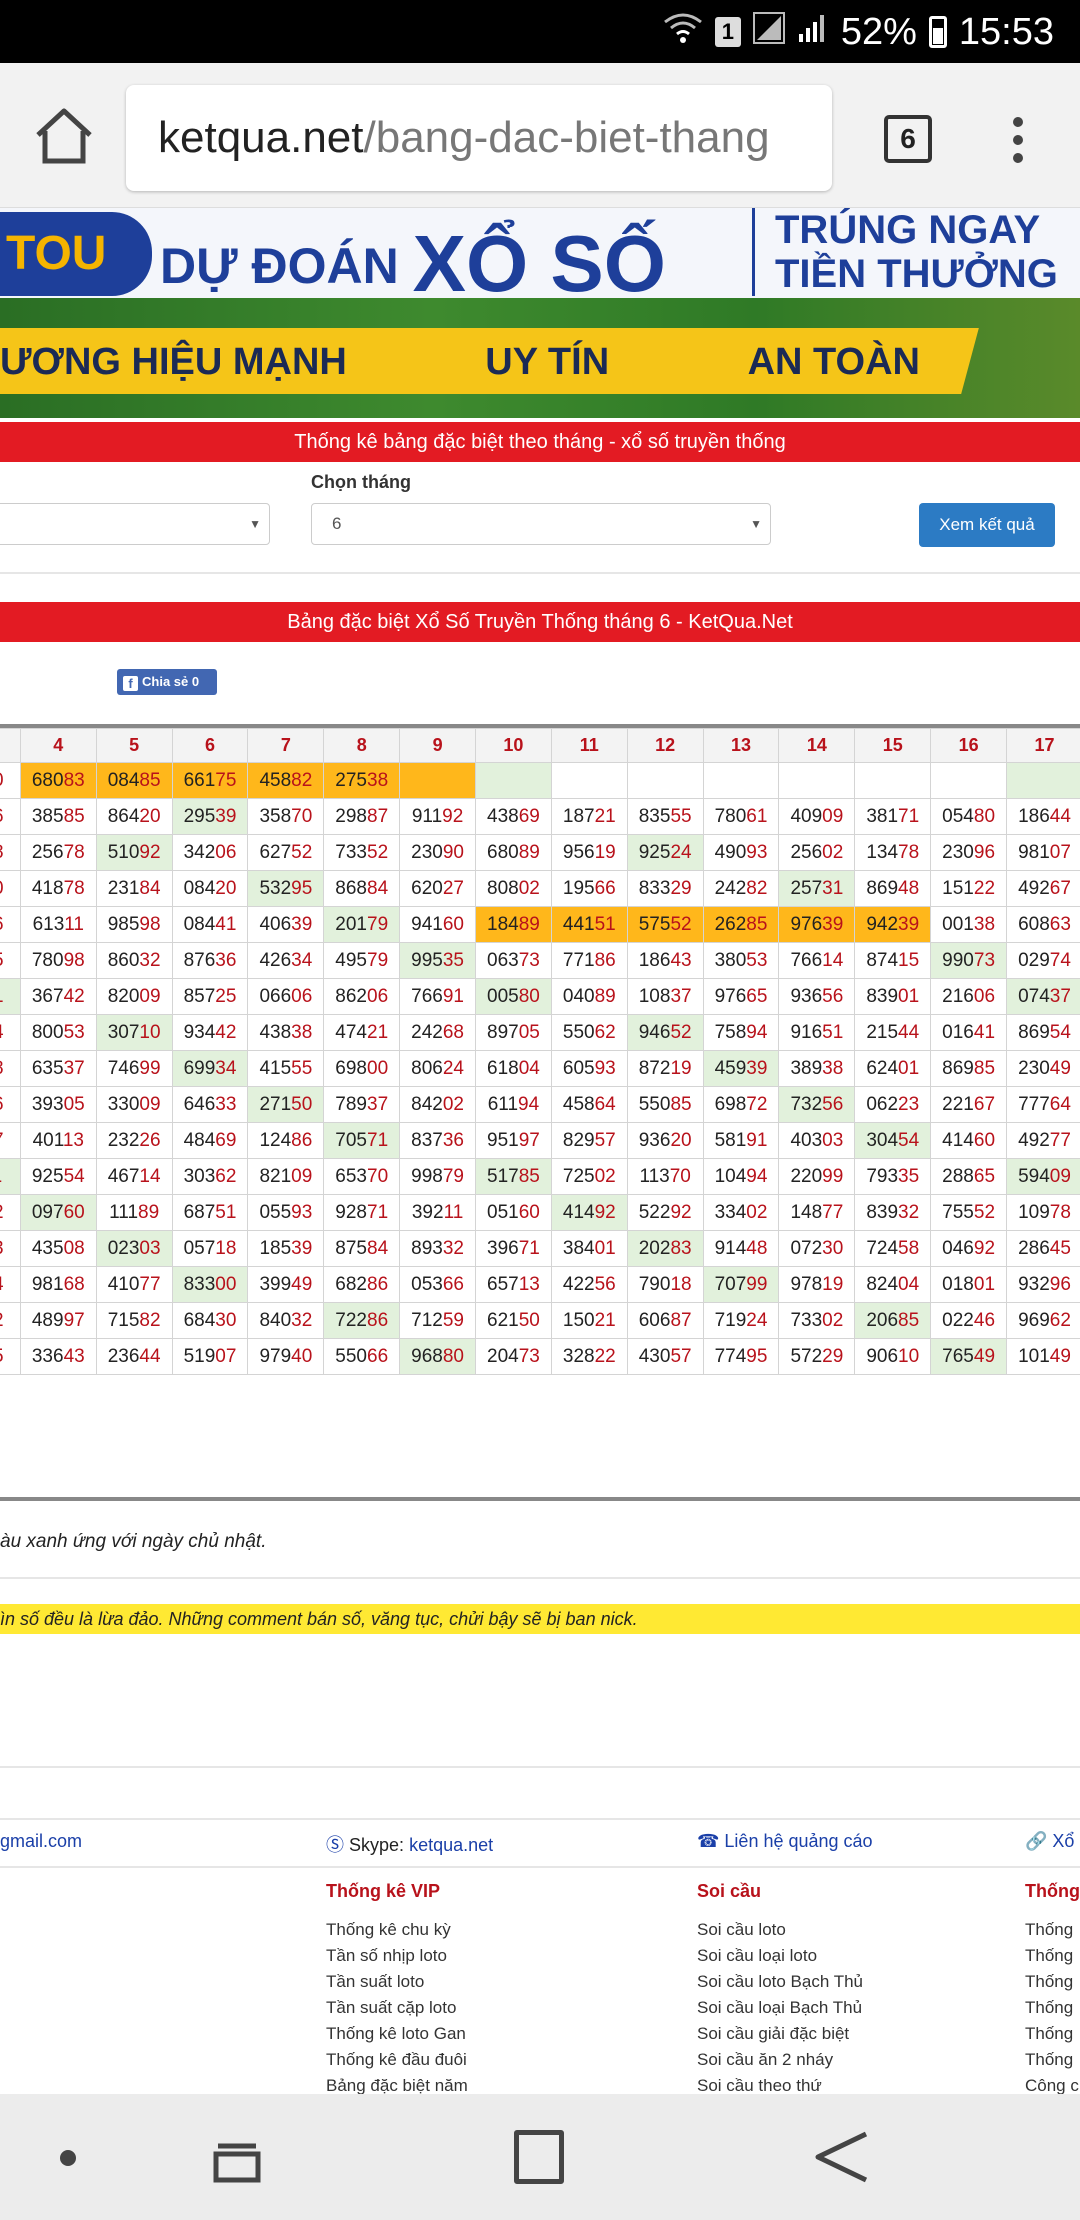 This screenshot has height=2220, width=1080. Describe the element at coordinates (665, 1248) in the screenshot. I see `result-cell: 20283` at that location.